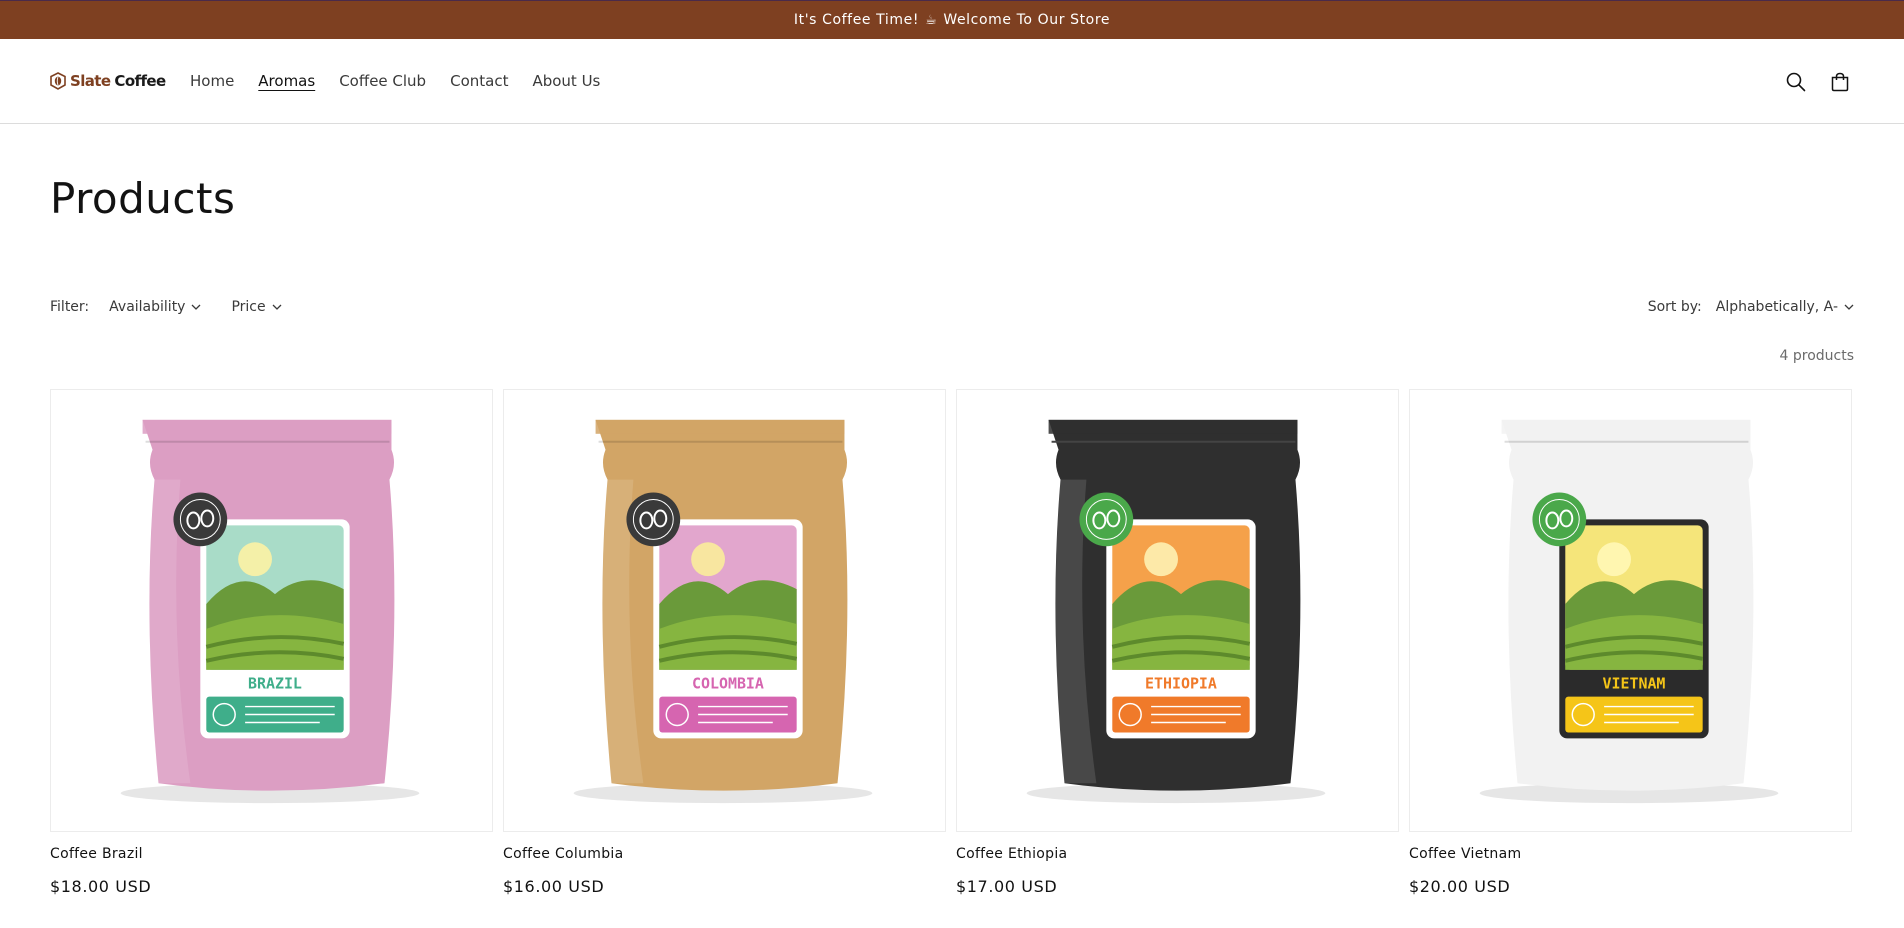 Image resolution: width=1904 pixels, height=928 pixels. I want to click on nav-item-aromas: Aromas, so click(286, 81).